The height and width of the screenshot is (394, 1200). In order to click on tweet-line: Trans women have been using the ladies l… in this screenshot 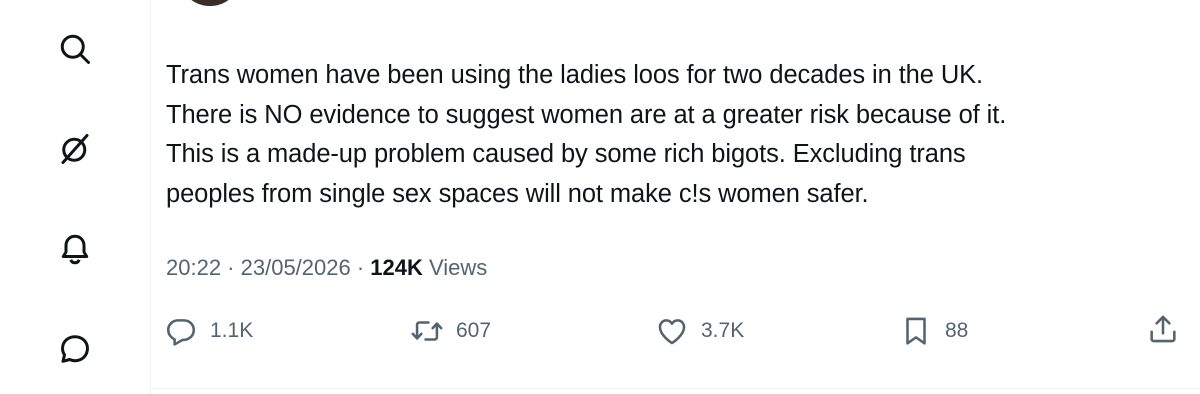, I will do `click(575, 75)`.